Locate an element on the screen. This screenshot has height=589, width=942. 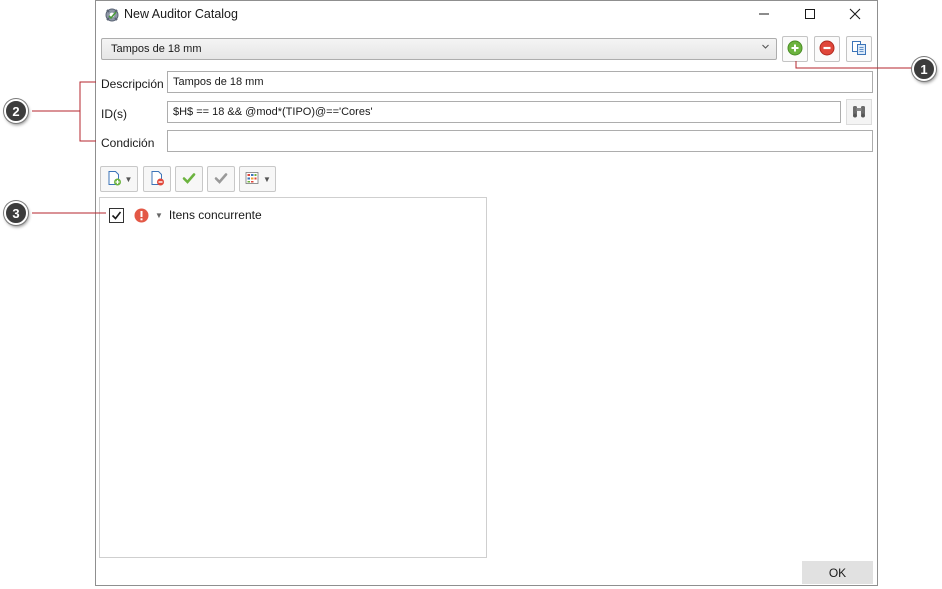
new-rule-button: ▼ is located at coordinates (119, 179).